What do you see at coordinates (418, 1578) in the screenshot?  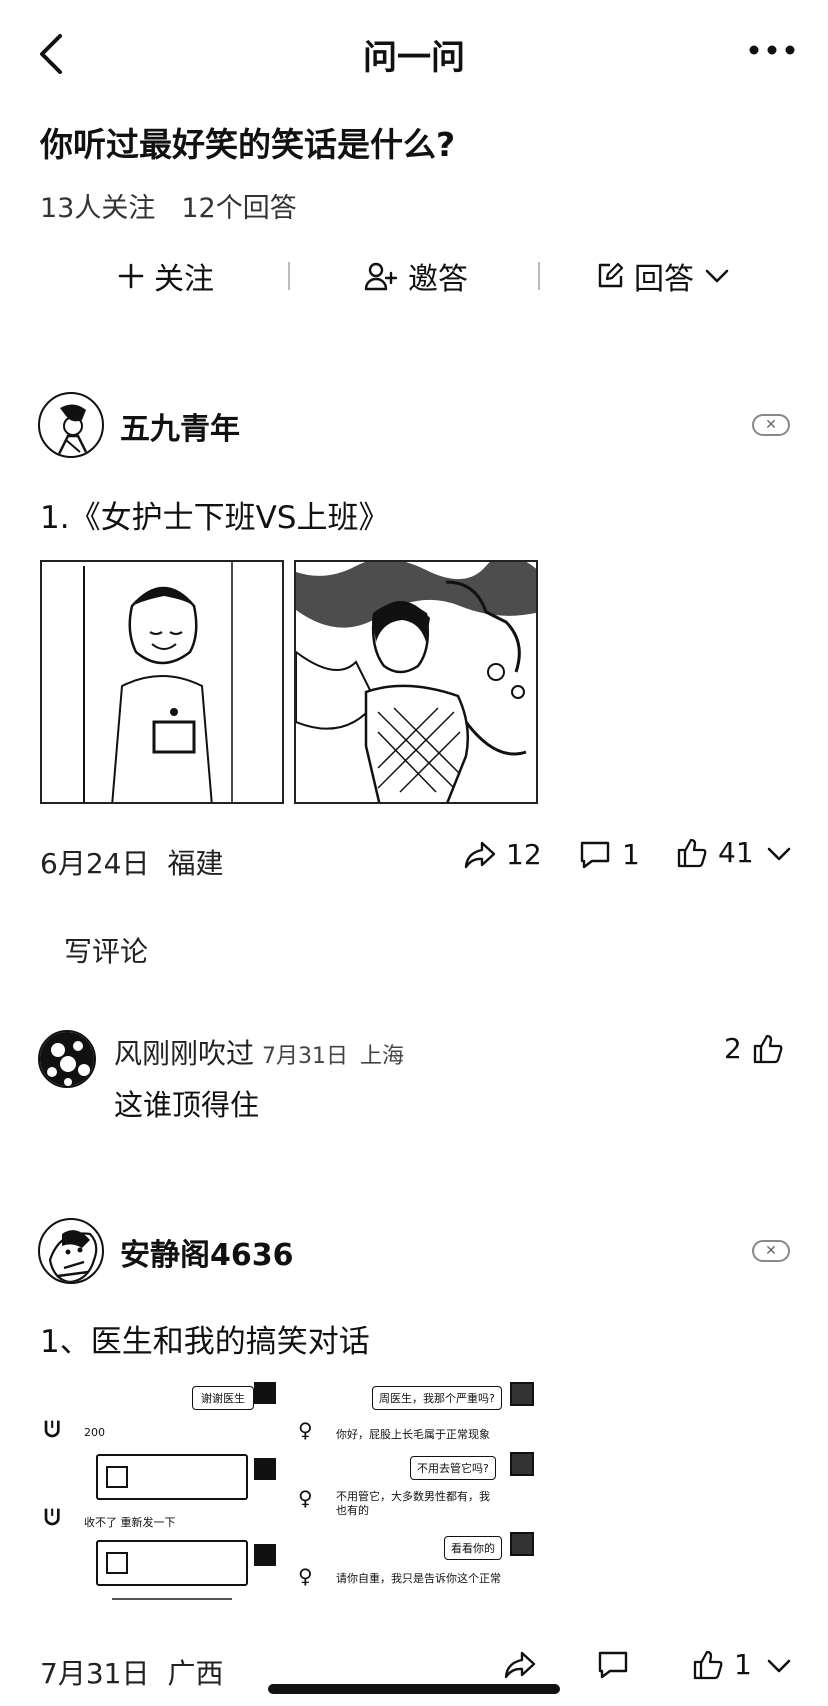 I see `chat-bubble: 请你自重，我只是告诉你这个正常` at bounding box center [418, 1578].